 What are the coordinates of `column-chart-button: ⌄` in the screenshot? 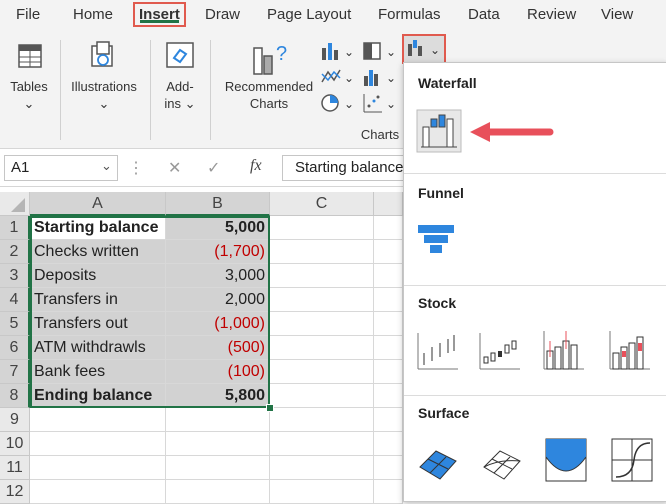 It's located at (338, 51).